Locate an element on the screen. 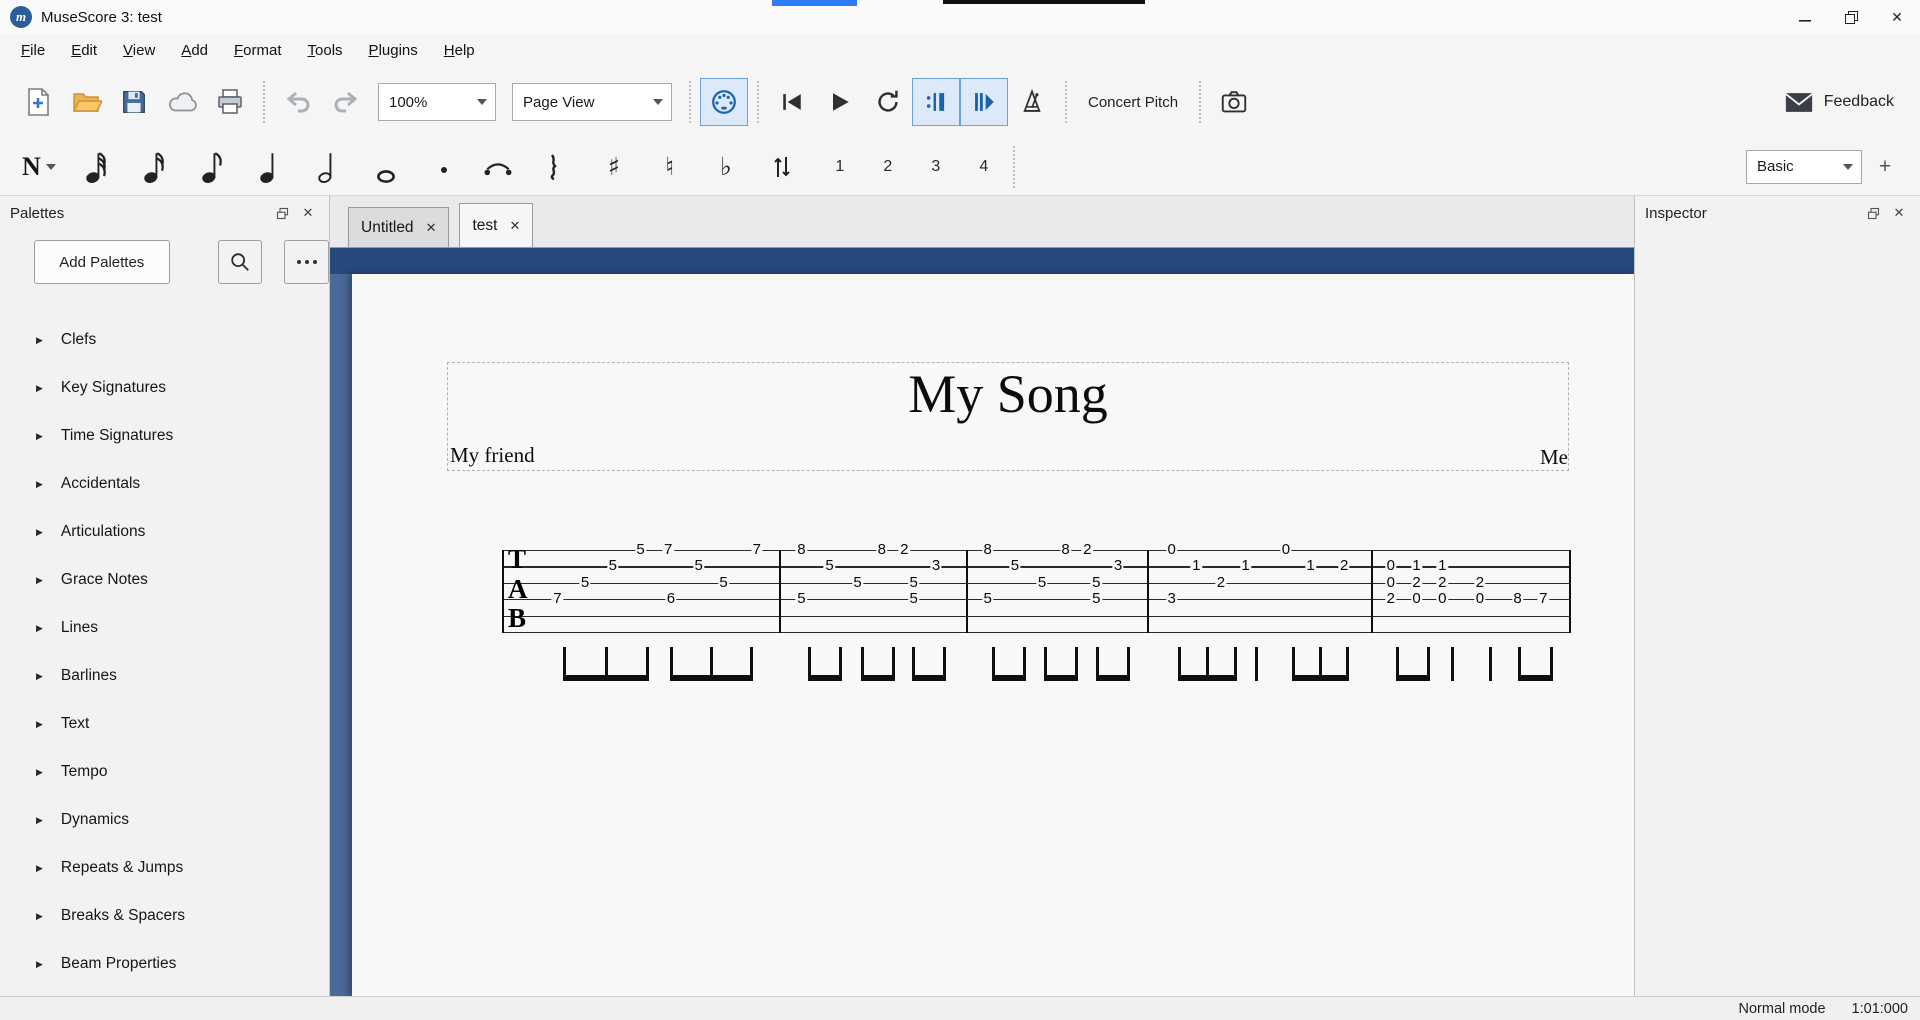 Image resolution: width=1920 pixels, height=1020 pixels. palette-item-accidentals: ▶ Accidentals is located at coordinates (164, 484).